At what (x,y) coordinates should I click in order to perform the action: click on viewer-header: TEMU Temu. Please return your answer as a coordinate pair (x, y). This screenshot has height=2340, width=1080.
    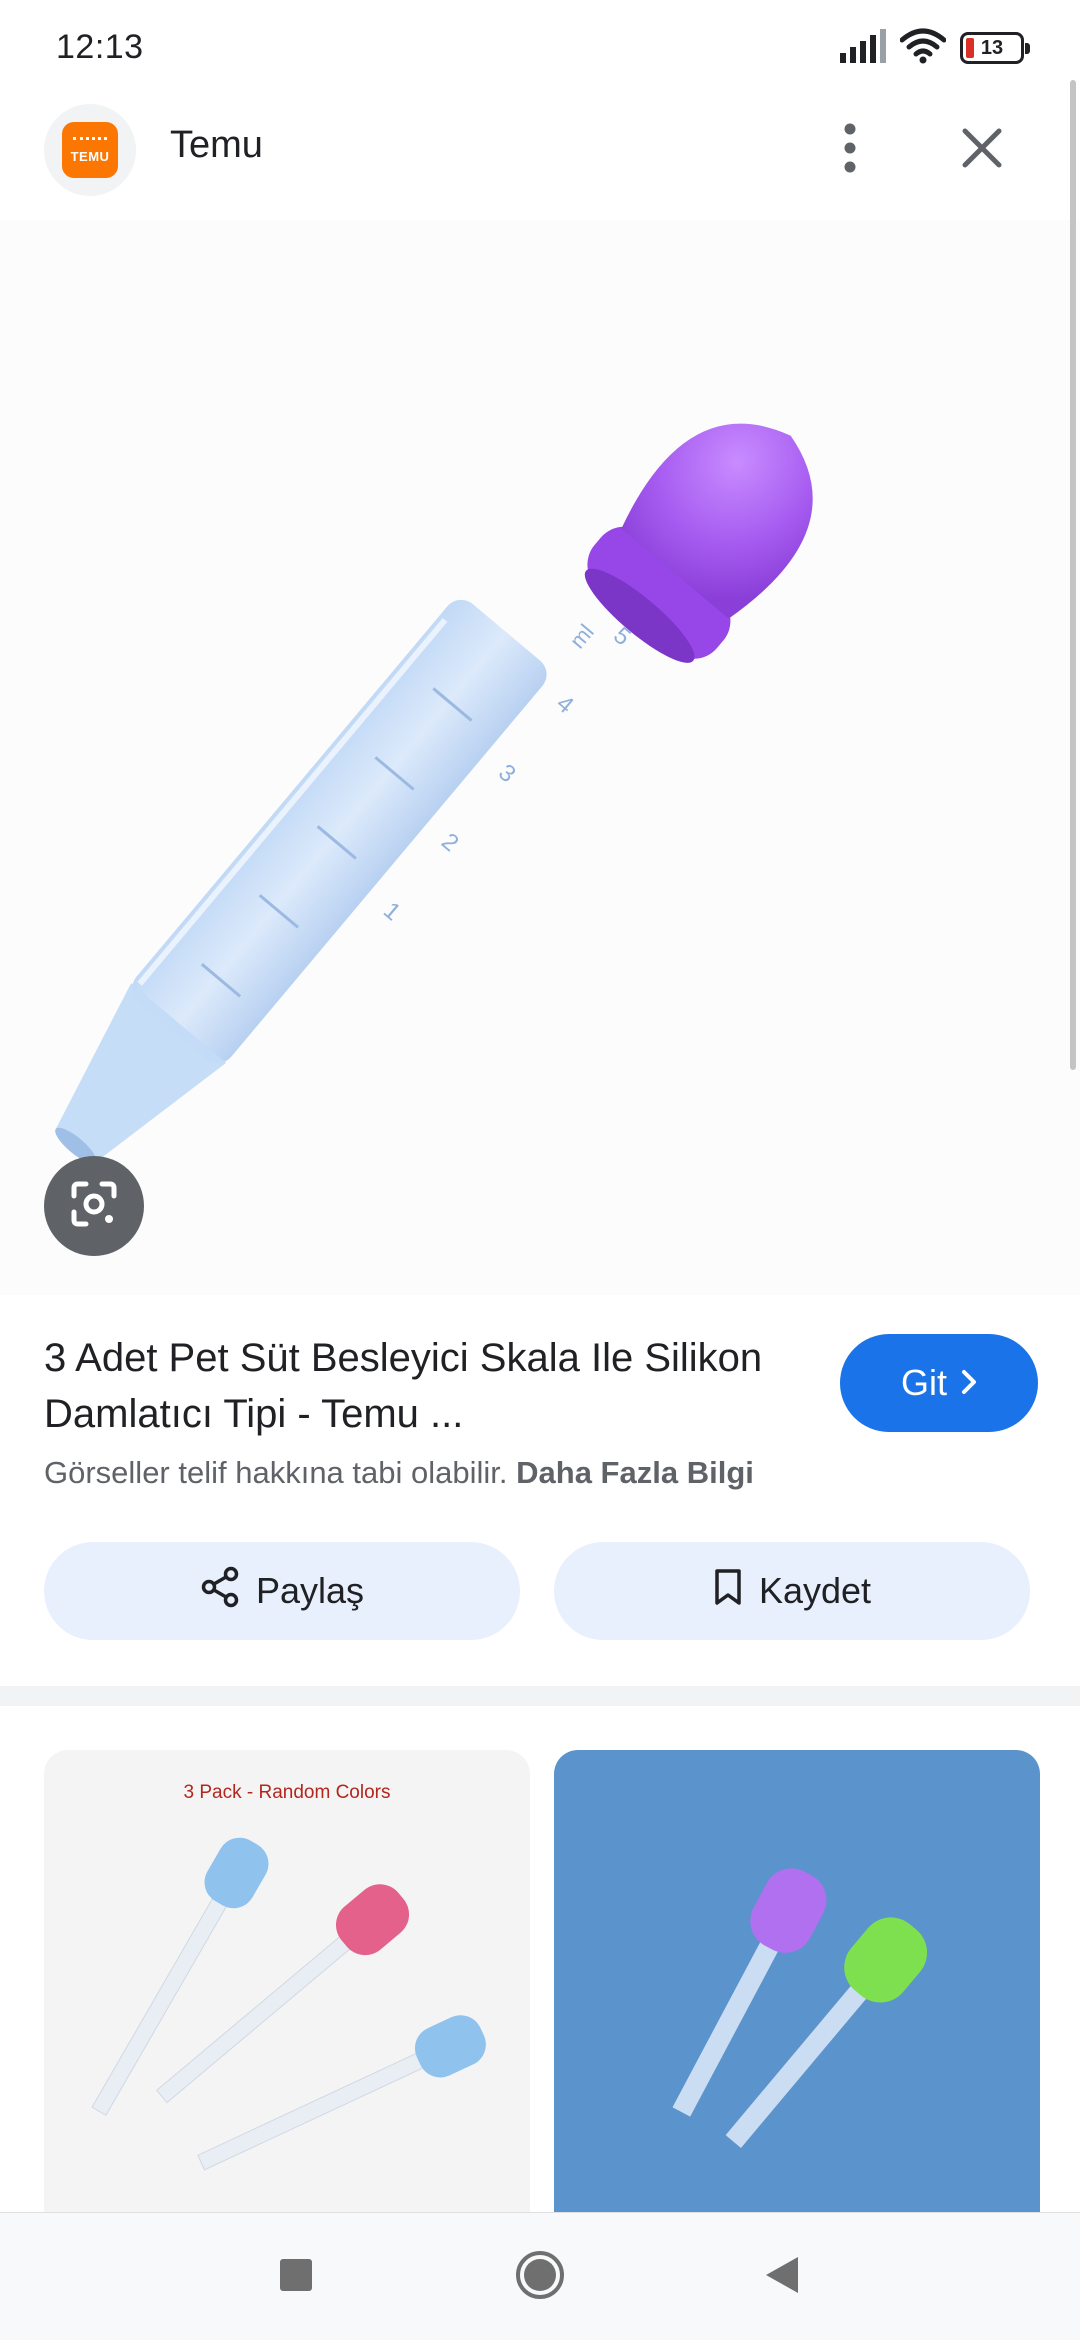
    Looking at the image, I should click on (540, 156).